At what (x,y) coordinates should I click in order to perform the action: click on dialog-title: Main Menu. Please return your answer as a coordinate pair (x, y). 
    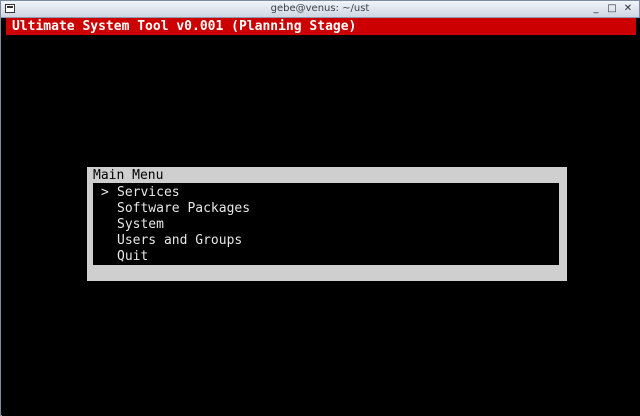
    Looking at the image, I should click on (128, 175).